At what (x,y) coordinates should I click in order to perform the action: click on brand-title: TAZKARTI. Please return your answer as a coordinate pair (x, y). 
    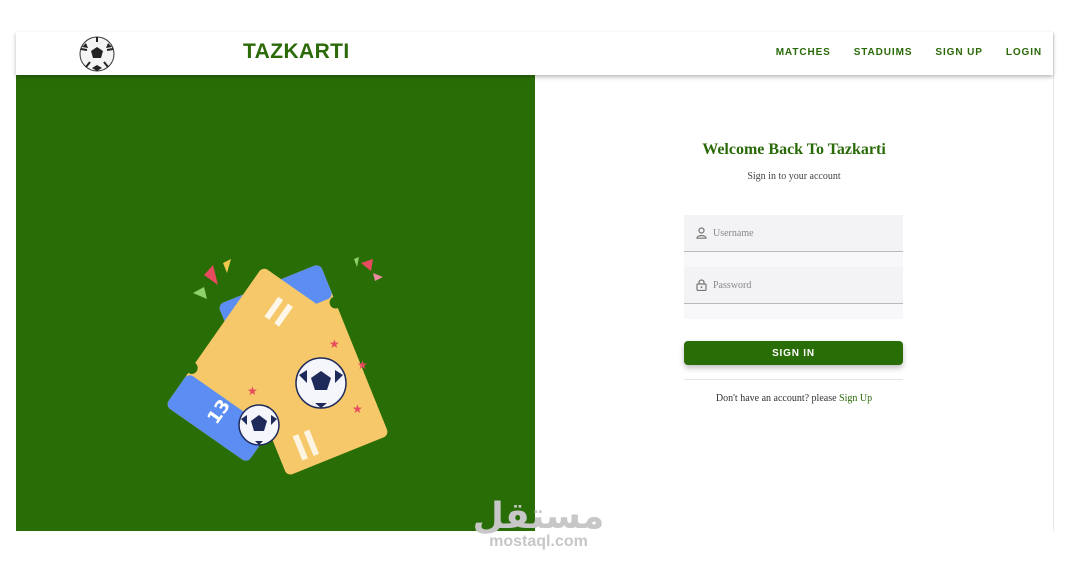
    Looking at the image, I should click on (296, 52).